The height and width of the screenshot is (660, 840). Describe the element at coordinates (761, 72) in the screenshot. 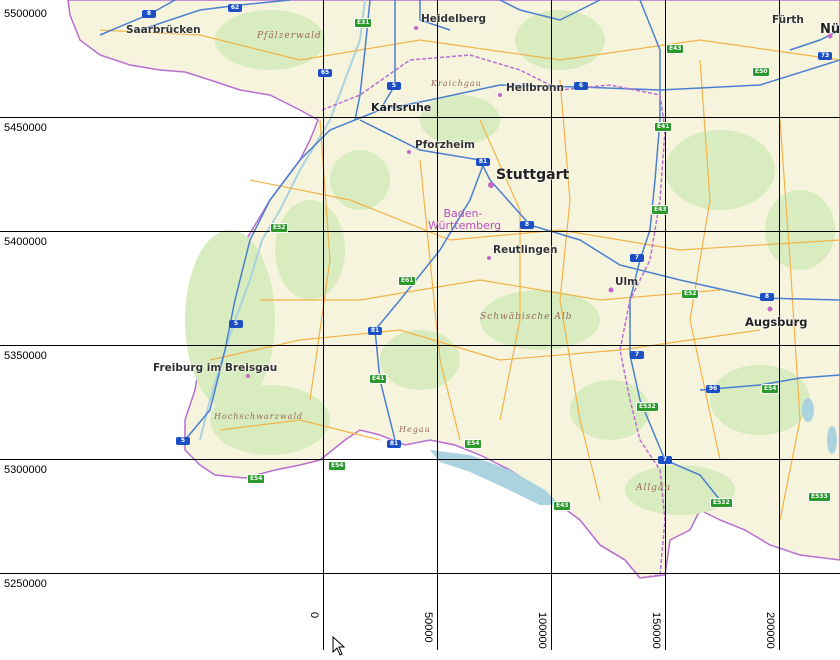

I see `road-shield: E50` at that location.